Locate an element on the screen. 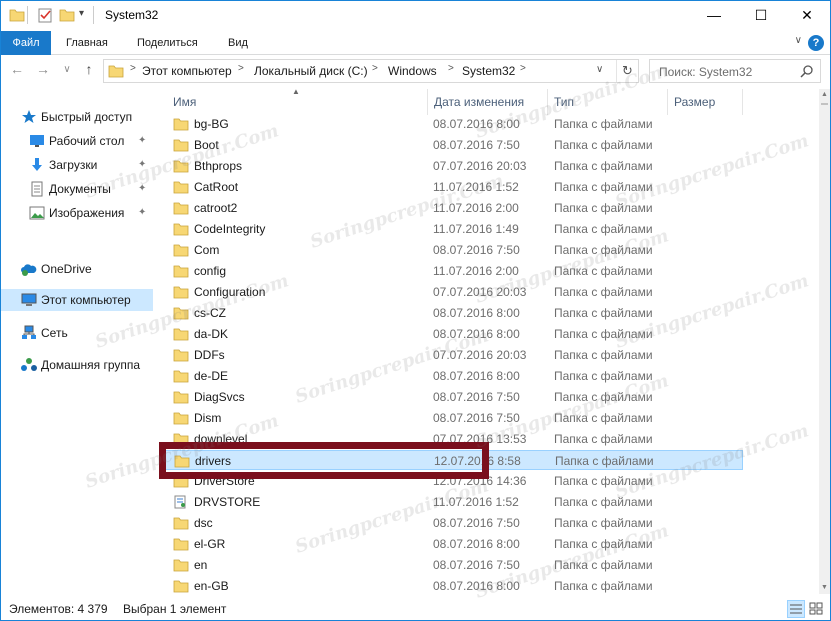  help-icon: ? is located at coordinates (816, 43).